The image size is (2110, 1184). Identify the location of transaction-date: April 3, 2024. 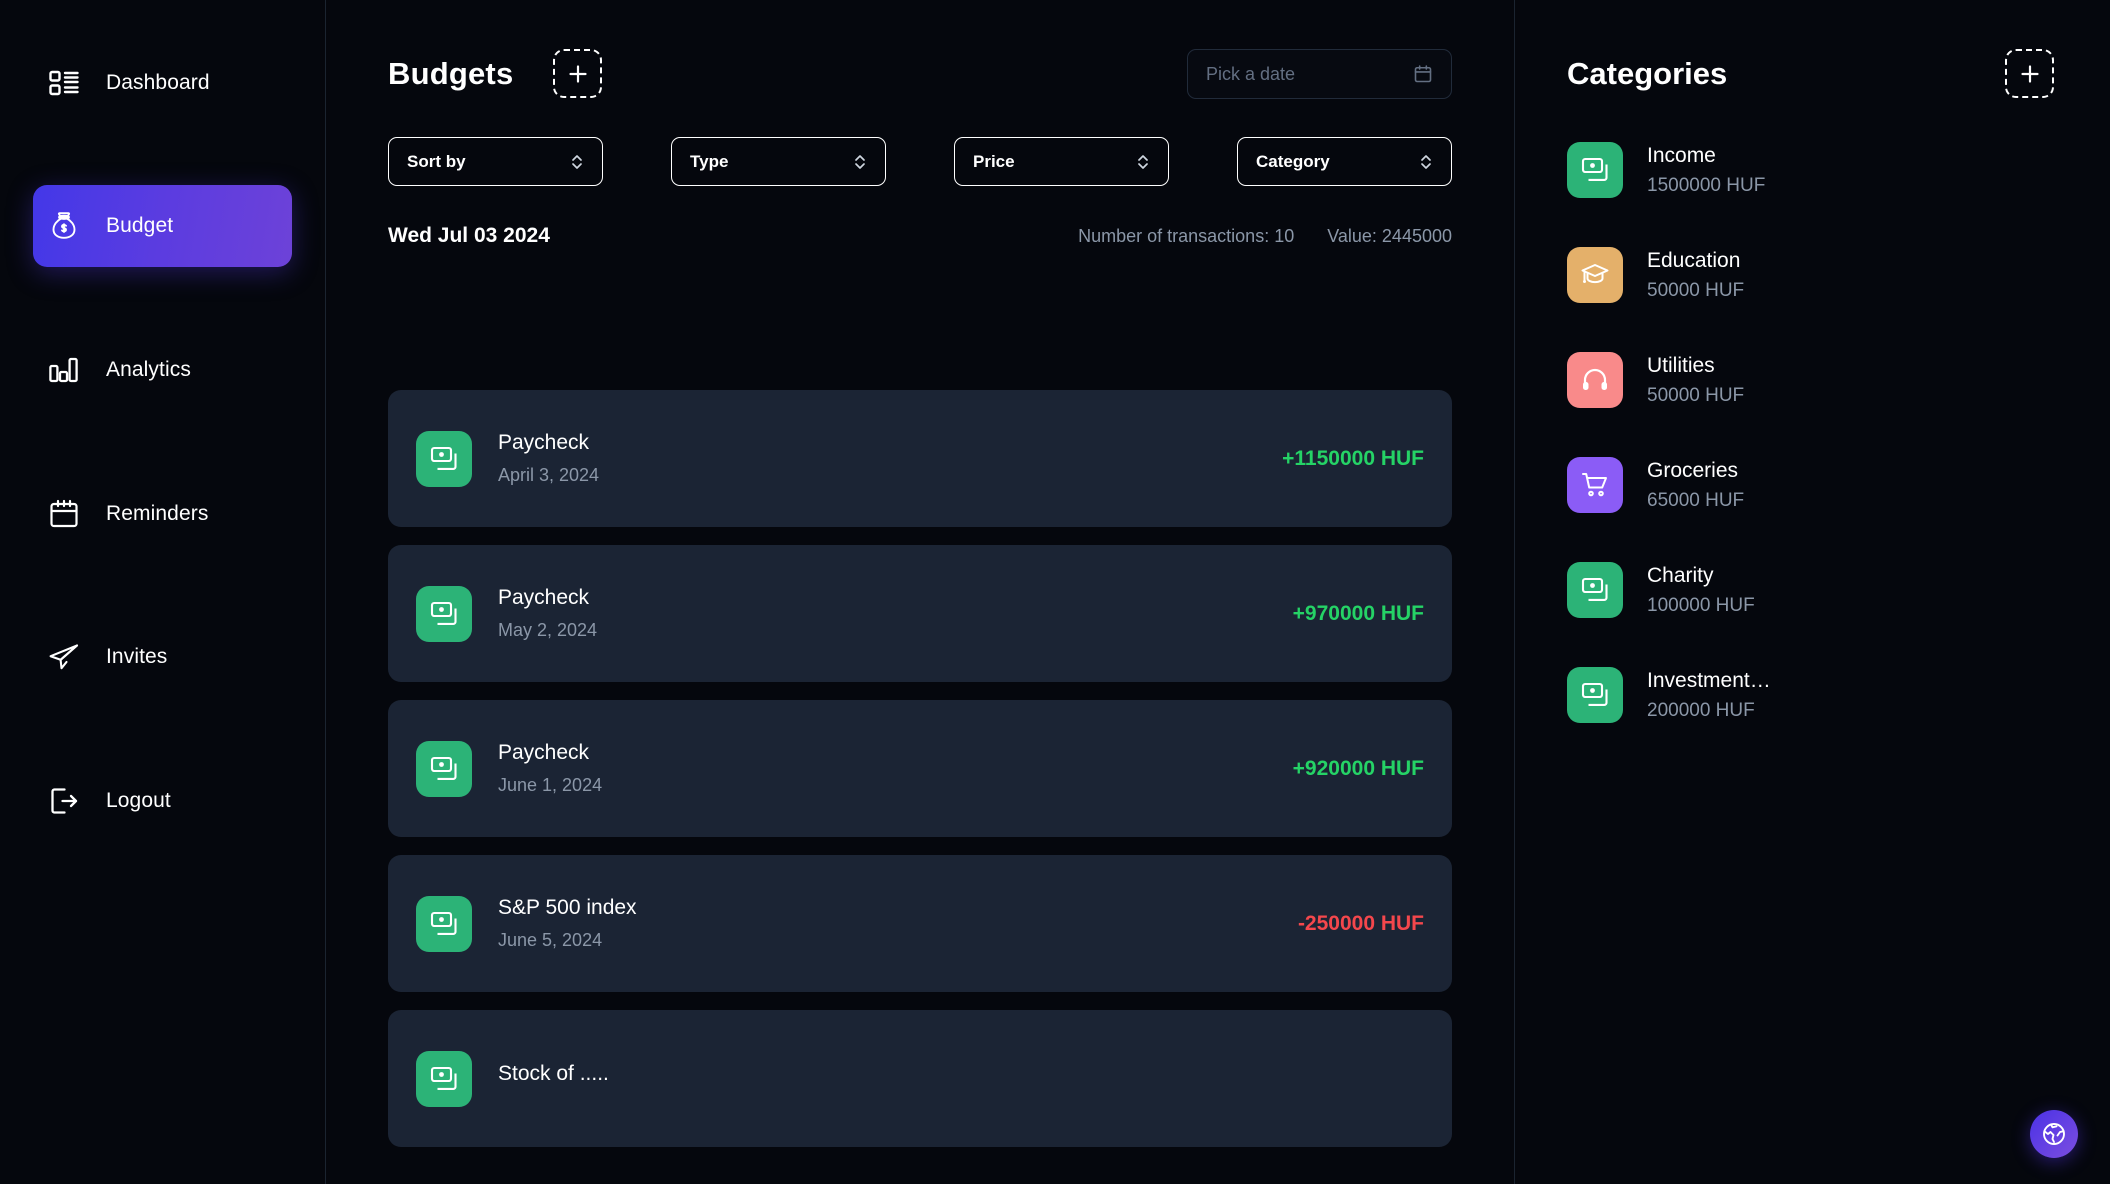
(549, 475).